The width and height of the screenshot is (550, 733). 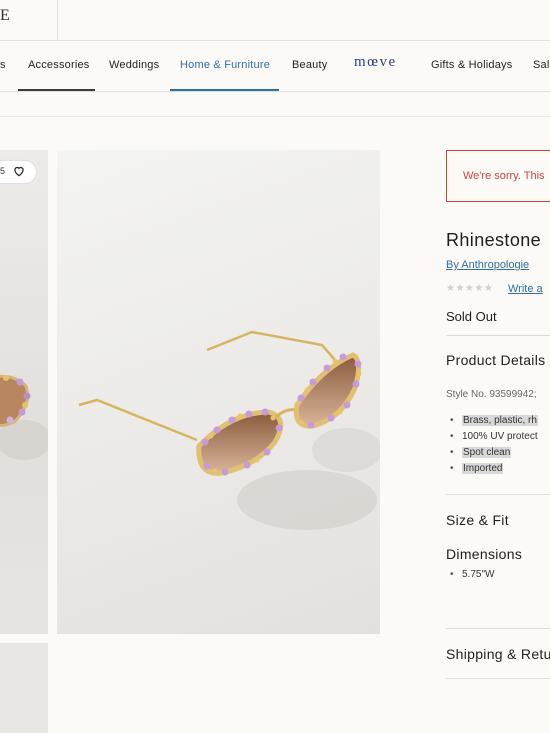 I want to click on error-message: We're sorry. This, so click(x=504, y=176).